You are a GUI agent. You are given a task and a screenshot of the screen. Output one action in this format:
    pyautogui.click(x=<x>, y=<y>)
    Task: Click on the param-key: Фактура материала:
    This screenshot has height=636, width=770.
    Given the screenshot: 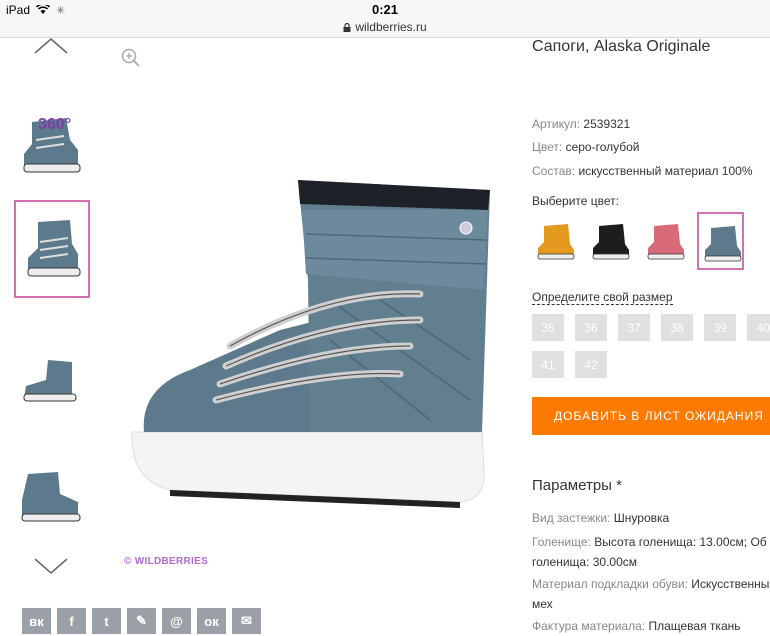 What is the action you would take?
    pyautogui.click(x=589, y=626)
    